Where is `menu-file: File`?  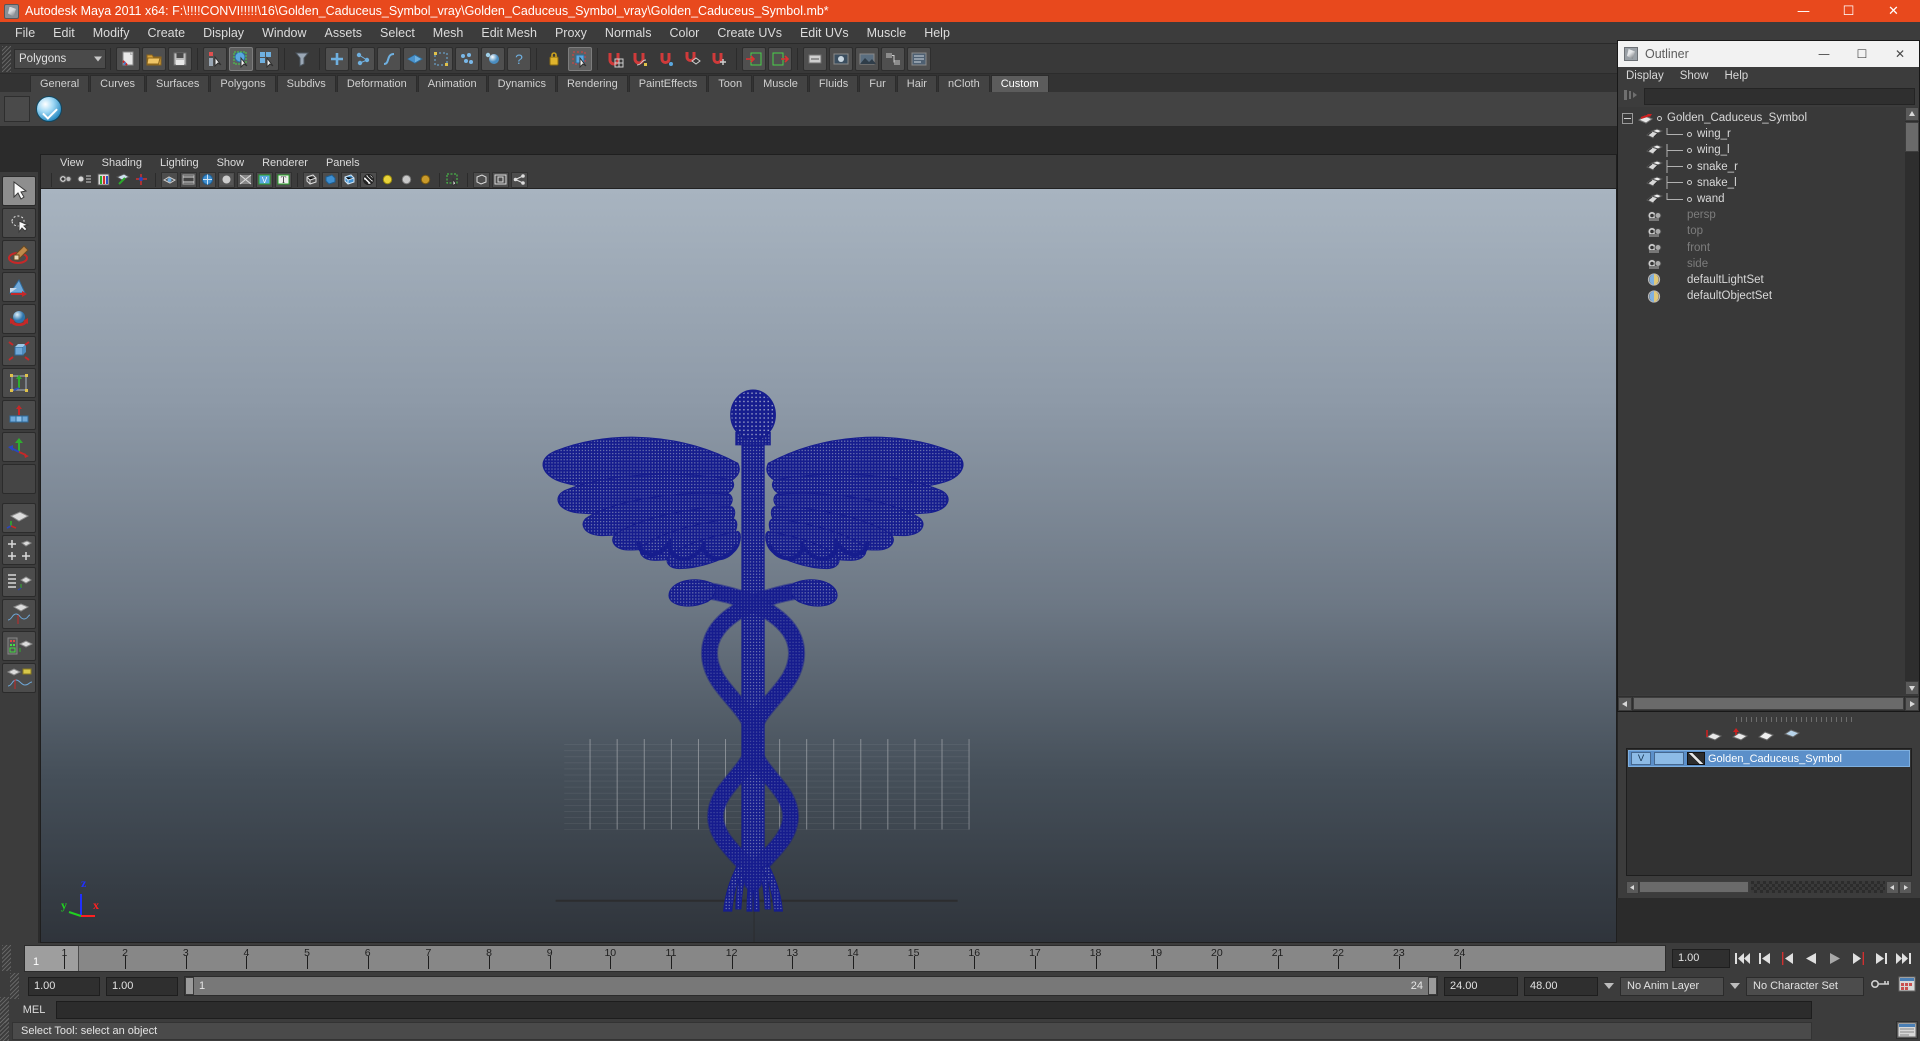
menu-file: File is located at coordinates (25, 33).